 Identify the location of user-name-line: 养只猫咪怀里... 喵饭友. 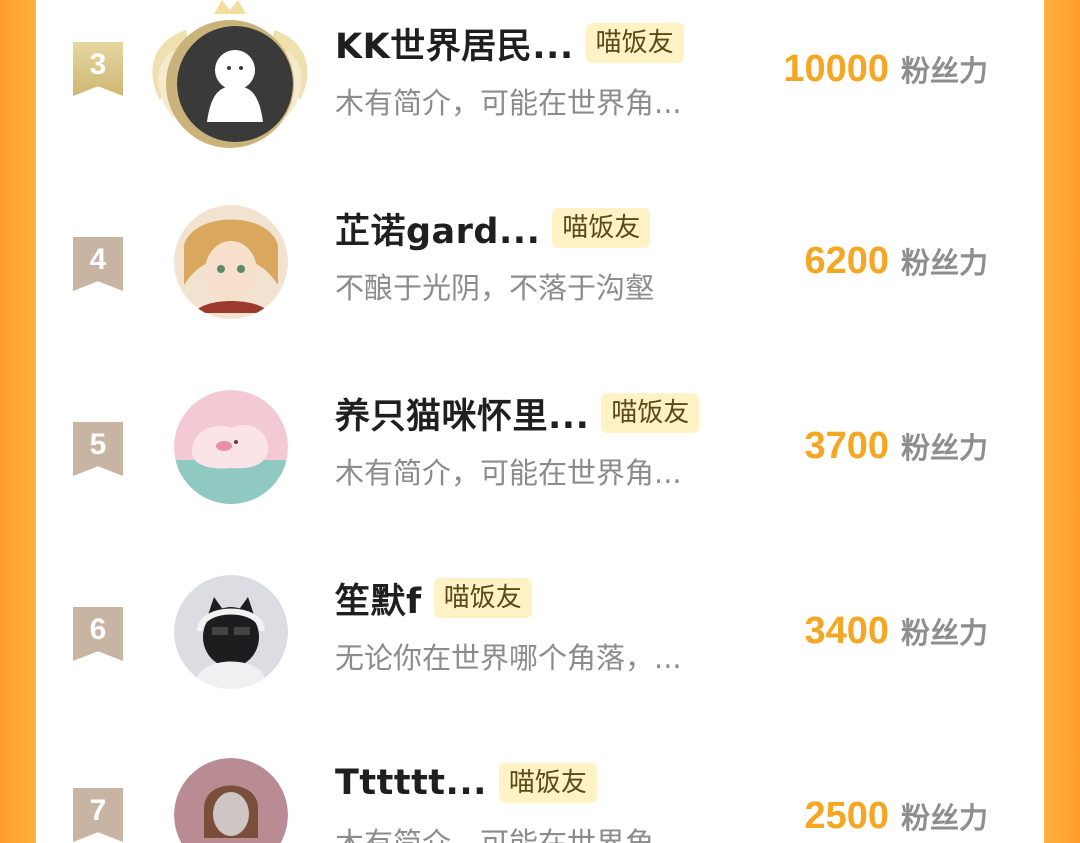
(517, 413).